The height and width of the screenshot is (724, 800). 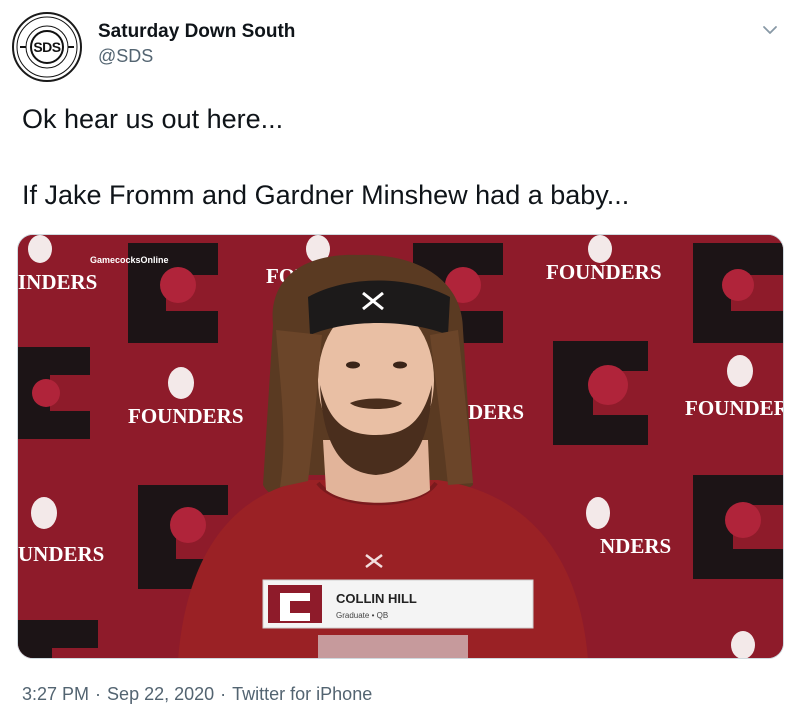 I want to click on author-display-name: Saturday Down South, so click(x=196, y=32).